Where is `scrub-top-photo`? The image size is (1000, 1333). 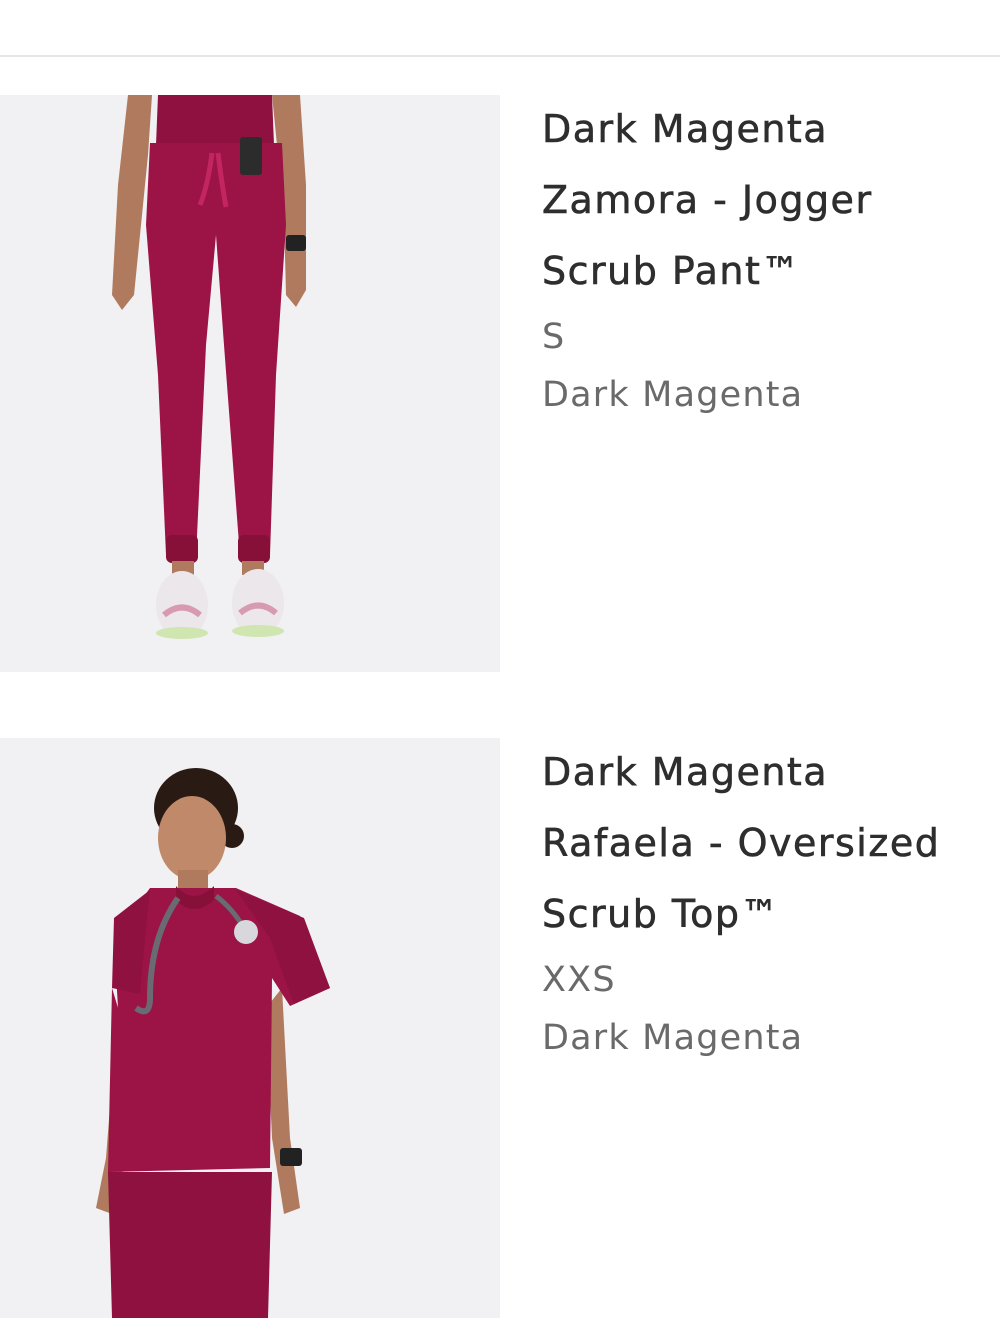 scrub-top-photo is located at coordinates (213, 1043).